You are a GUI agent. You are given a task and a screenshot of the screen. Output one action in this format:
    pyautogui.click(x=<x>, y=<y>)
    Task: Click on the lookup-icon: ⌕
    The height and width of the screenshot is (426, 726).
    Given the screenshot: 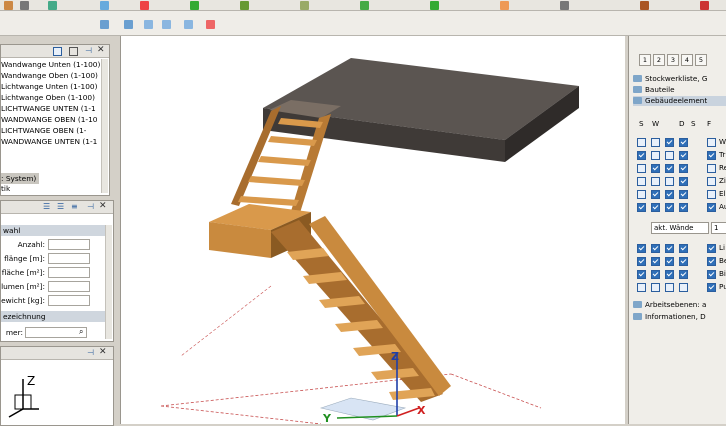 What is the action you would take?
    pyautogui.click(x=81, y=332)
    